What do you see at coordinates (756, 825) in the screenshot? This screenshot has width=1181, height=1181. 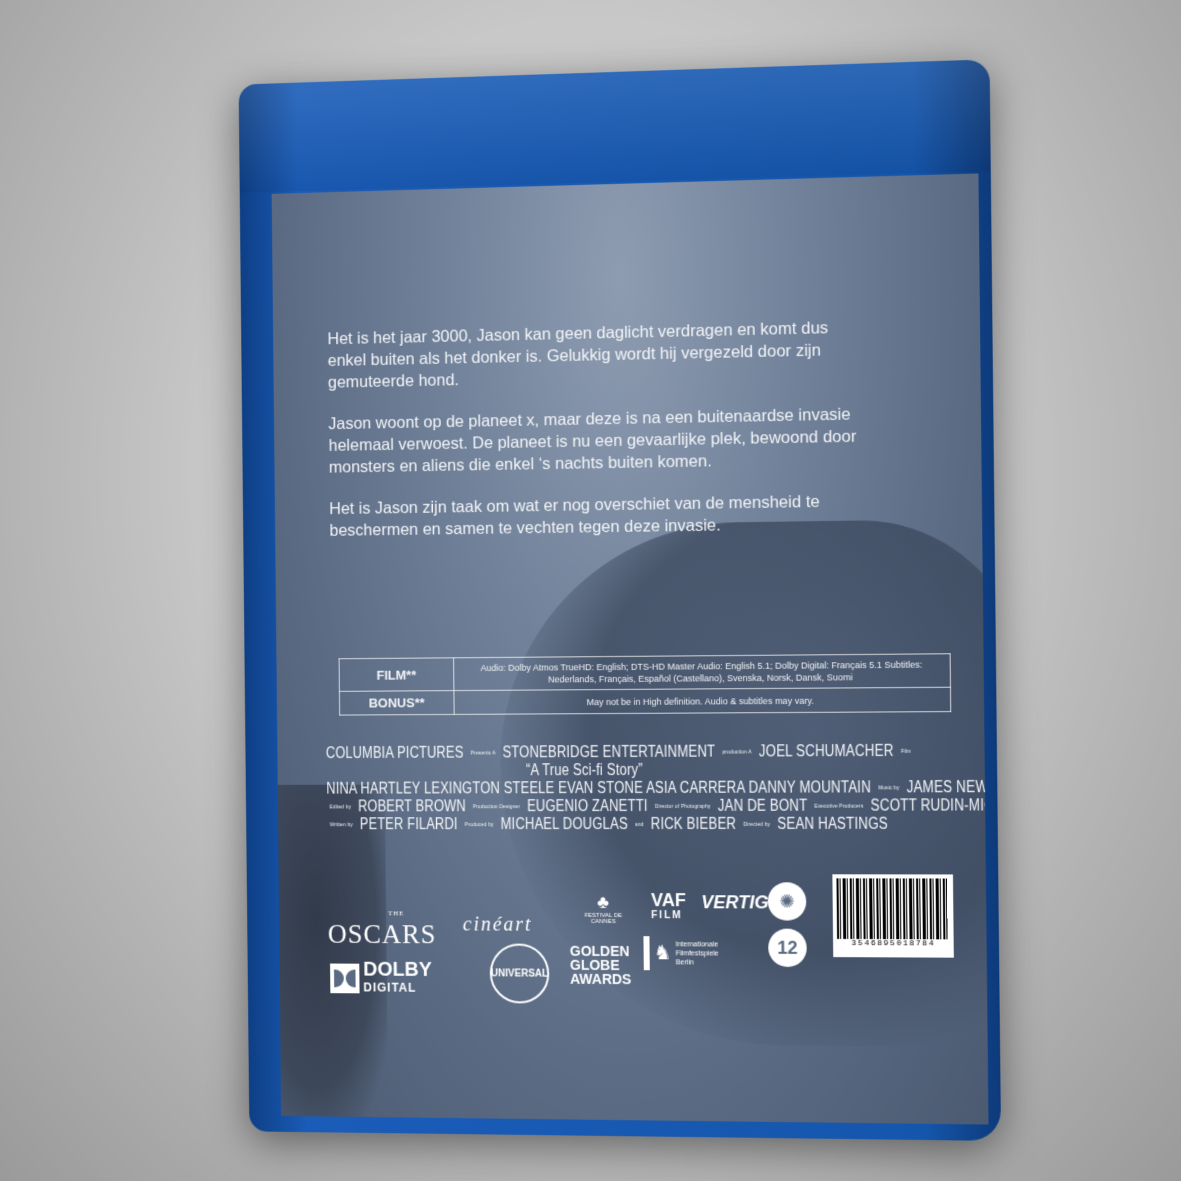 I see `directed-by-label: Directed by` at bounding box center [756, 825].